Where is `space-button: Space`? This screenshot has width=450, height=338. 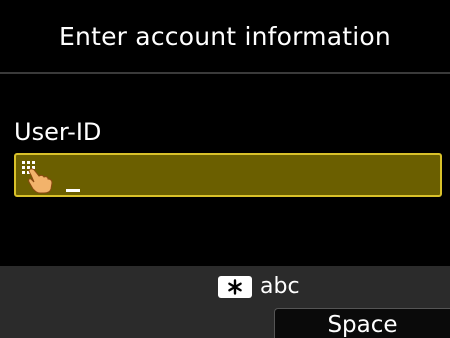 space-button: Space is located at coordinates (362, 323).